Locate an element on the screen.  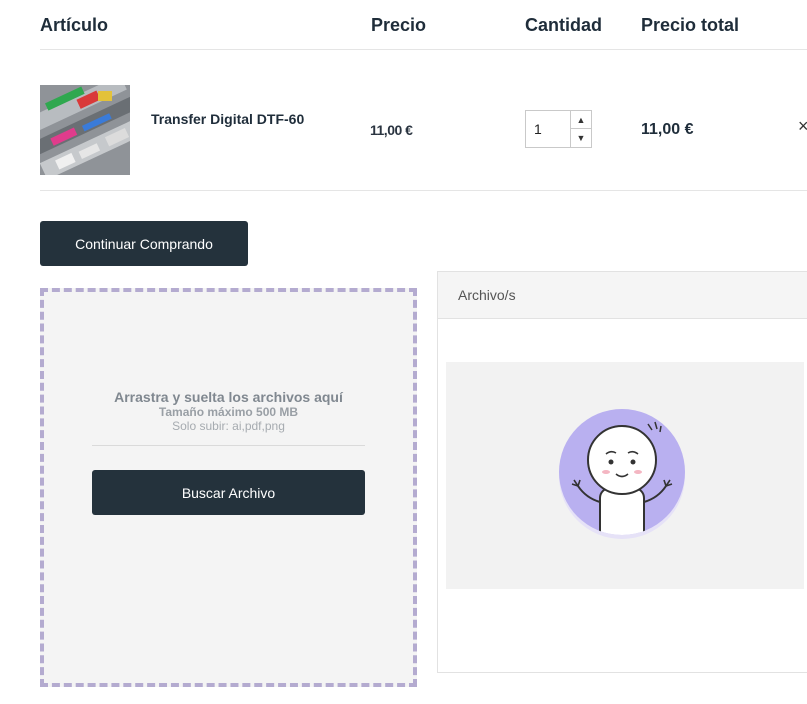
product-total: 11,00 € is located at coordinates (667, 129).